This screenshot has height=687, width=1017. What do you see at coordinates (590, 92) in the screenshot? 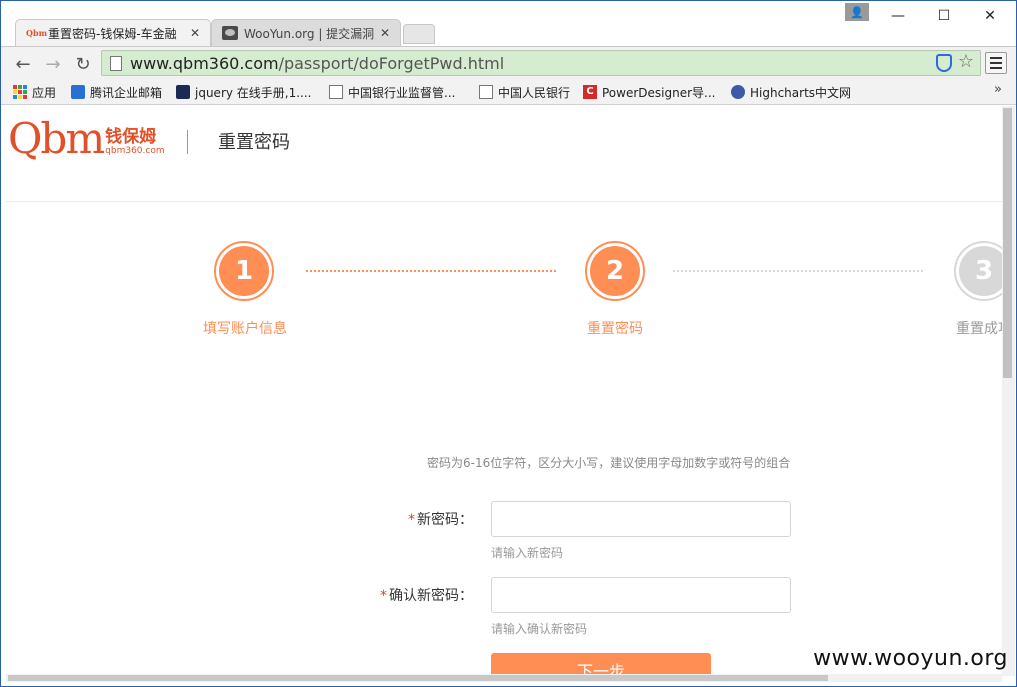
I see `powerdesigner-icon: C` at bounding box center [590, 92].